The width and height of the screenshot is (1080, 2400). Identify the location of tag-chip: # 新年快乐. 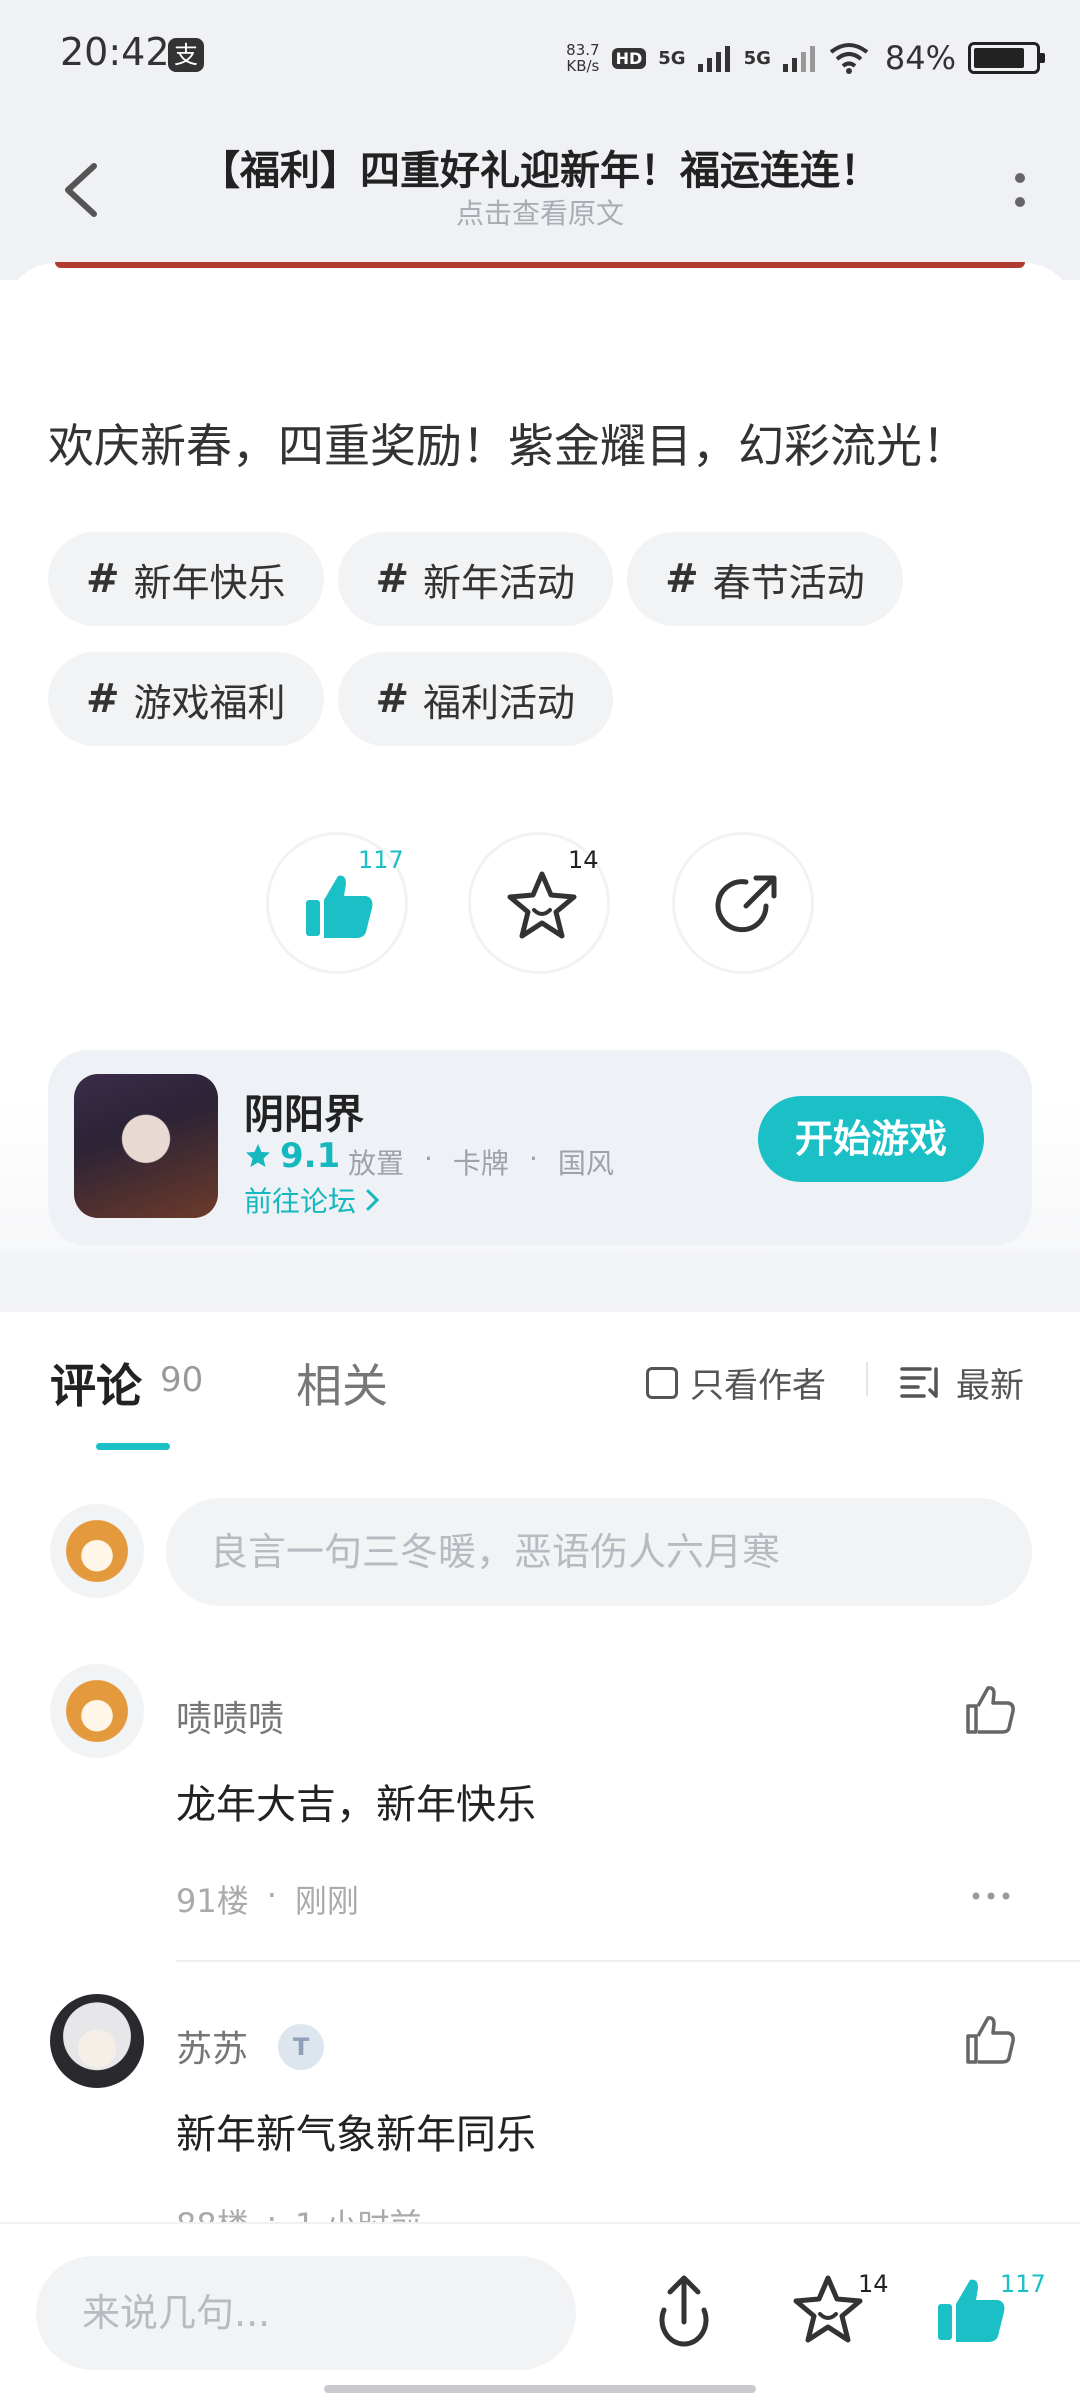
(186, 579).